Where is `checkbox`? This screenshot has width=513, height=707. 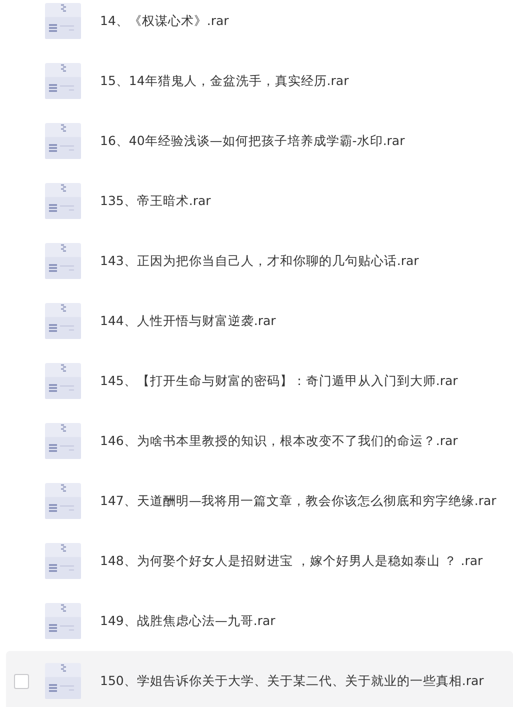
checkbox is located at coordinates (21, 681).